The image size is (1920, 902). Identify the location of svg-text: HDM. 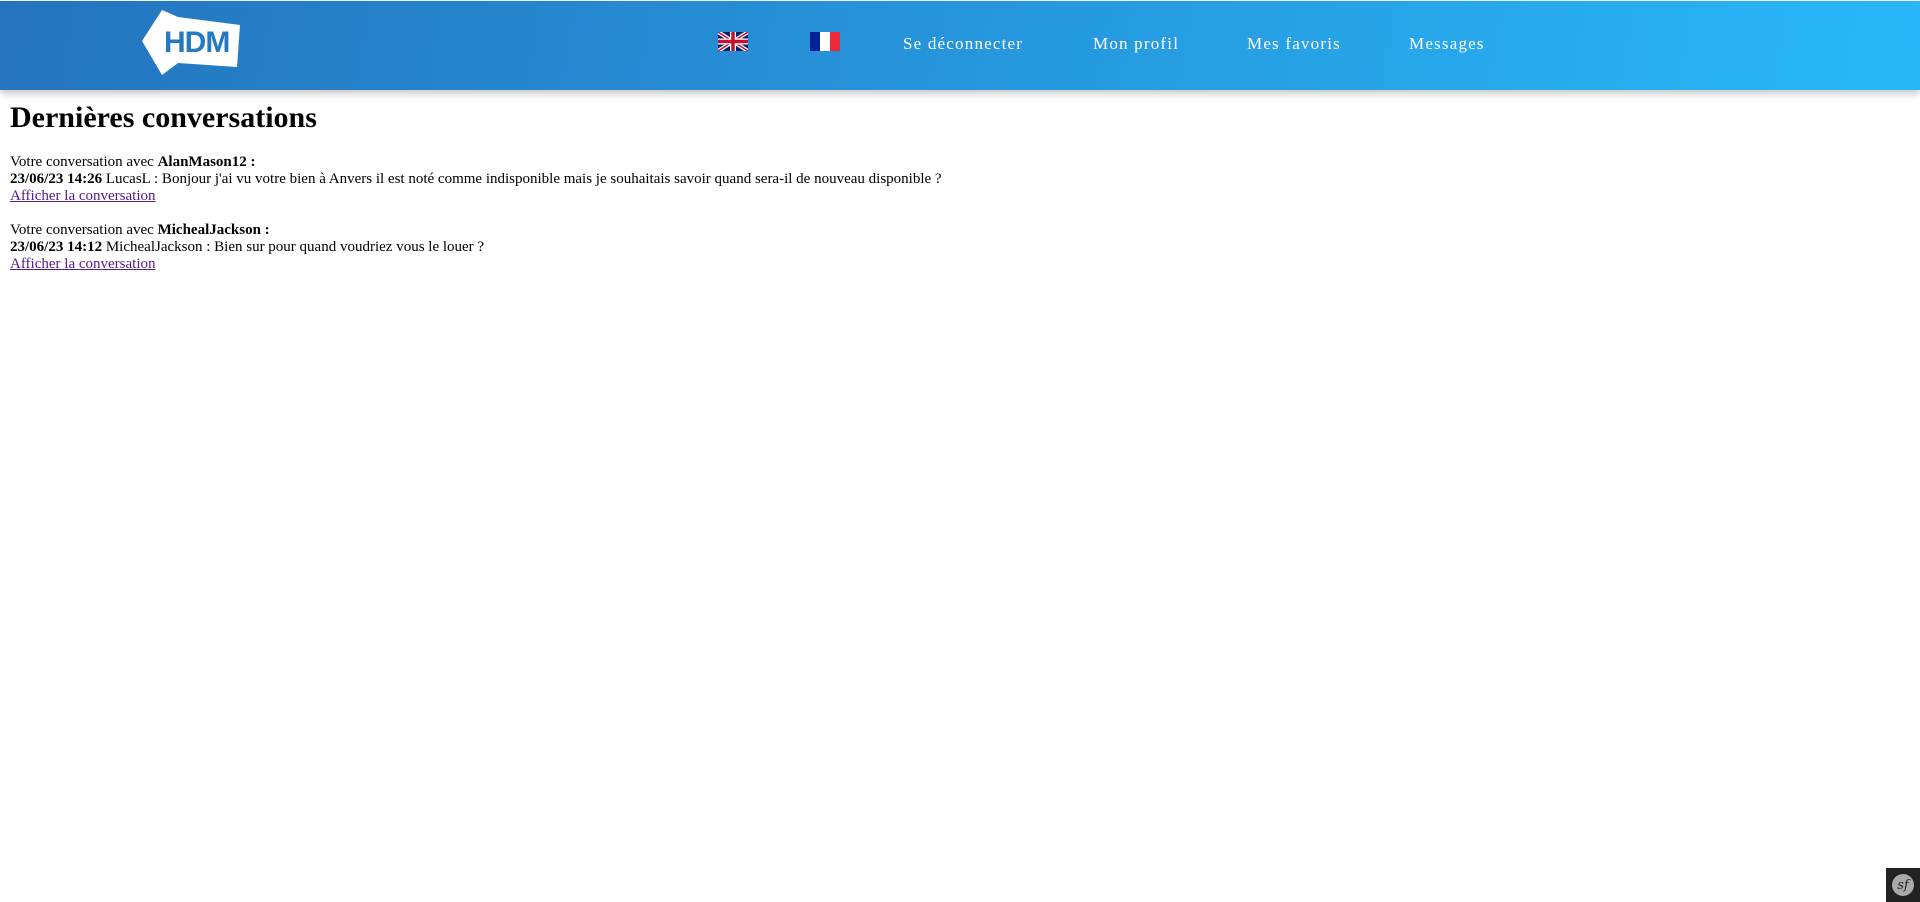
(196, 42).